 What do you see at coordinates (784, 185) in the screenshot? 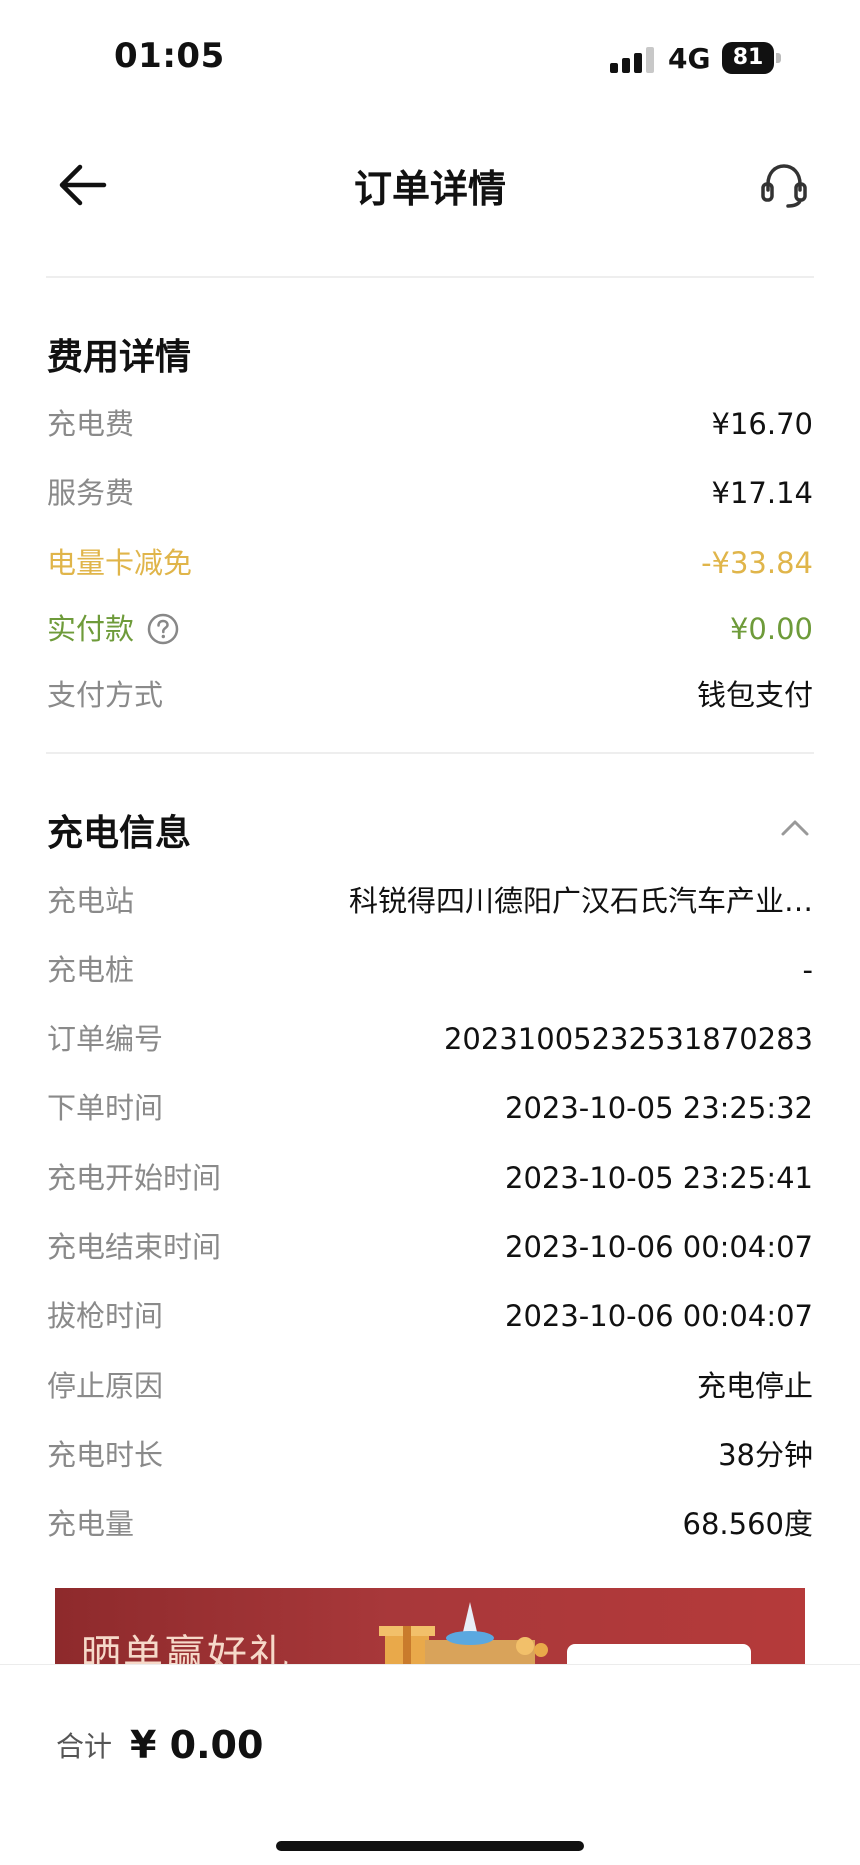
I see `headset-icon` at bounding box center [784, 185].